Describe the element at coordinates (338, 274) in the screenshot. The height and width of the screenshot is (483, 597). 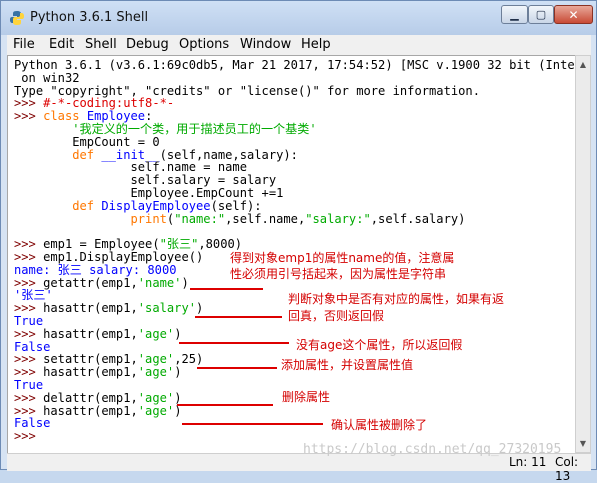
I see `annotation-getattr-2: 性必须用引号括起来，因为属性是字符串` at that location.